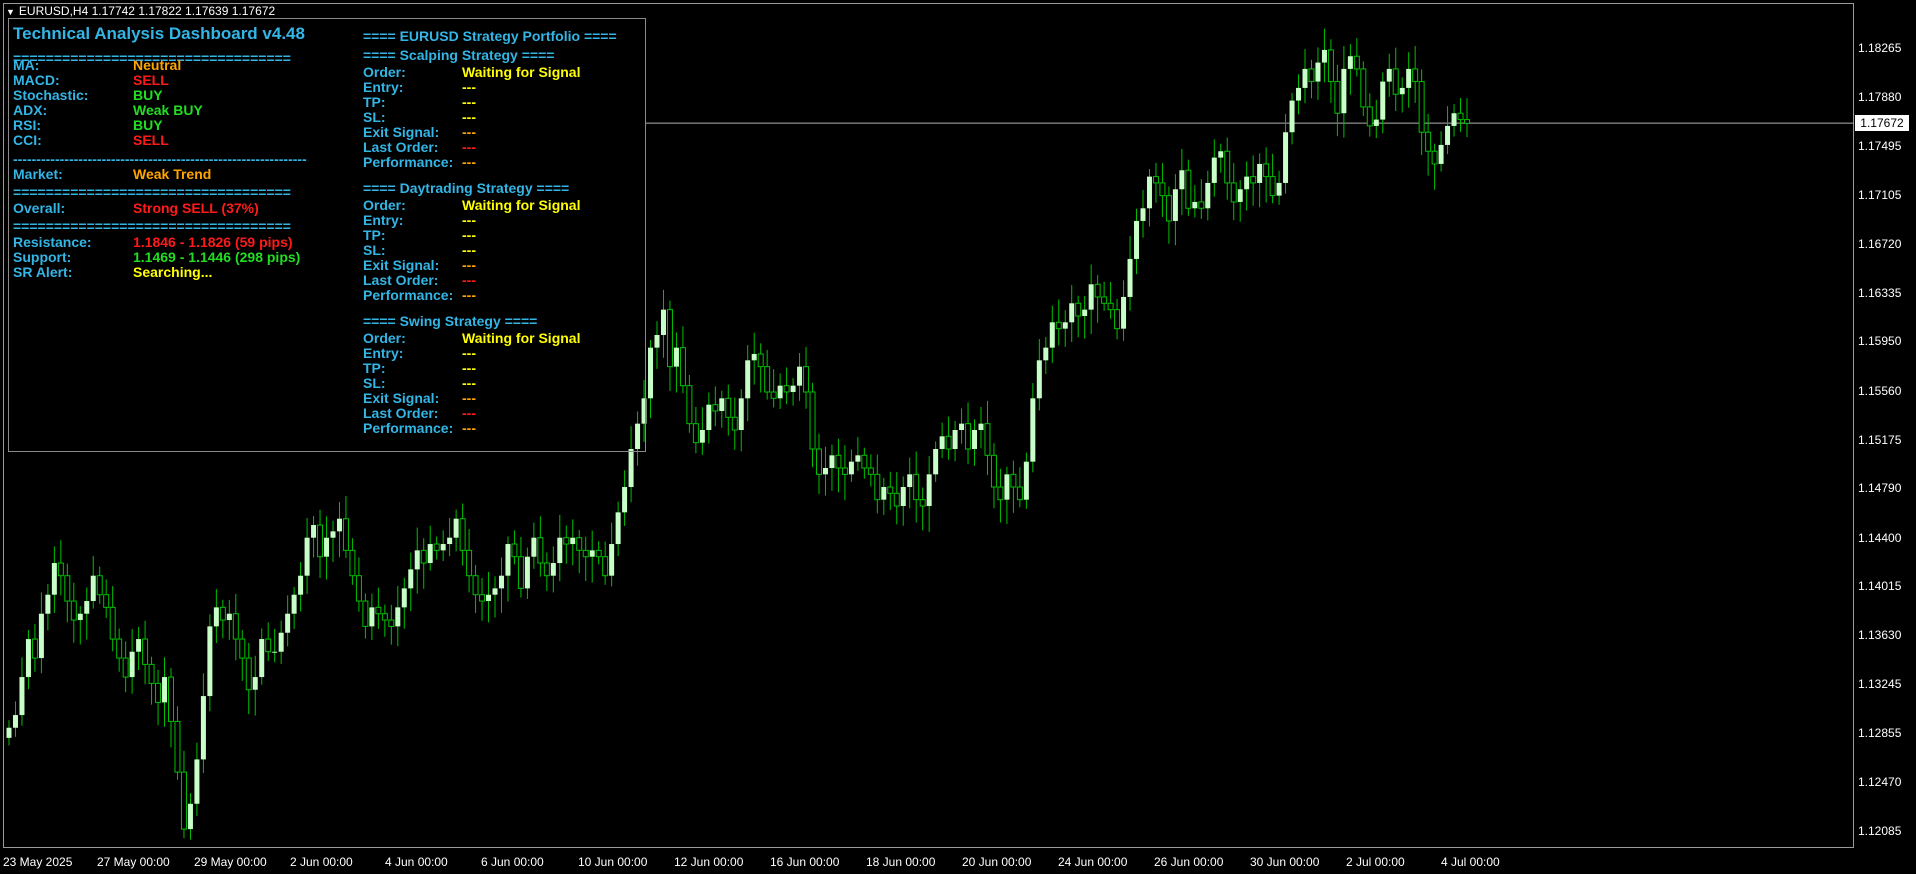 Image resolution: width=1916 pixels, height=874 pixels. Describe the element at coordinates (1189, 862) in the screenshot. I see `time-tick-label: 26 Jun 00:00` at that location.